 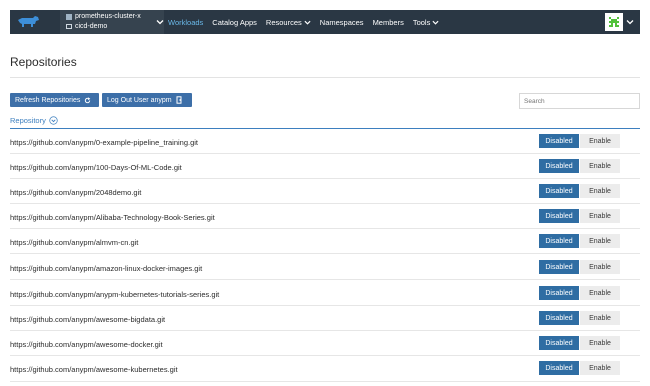 I want to click on page-title: Repositories, so click(x=43, y=62).